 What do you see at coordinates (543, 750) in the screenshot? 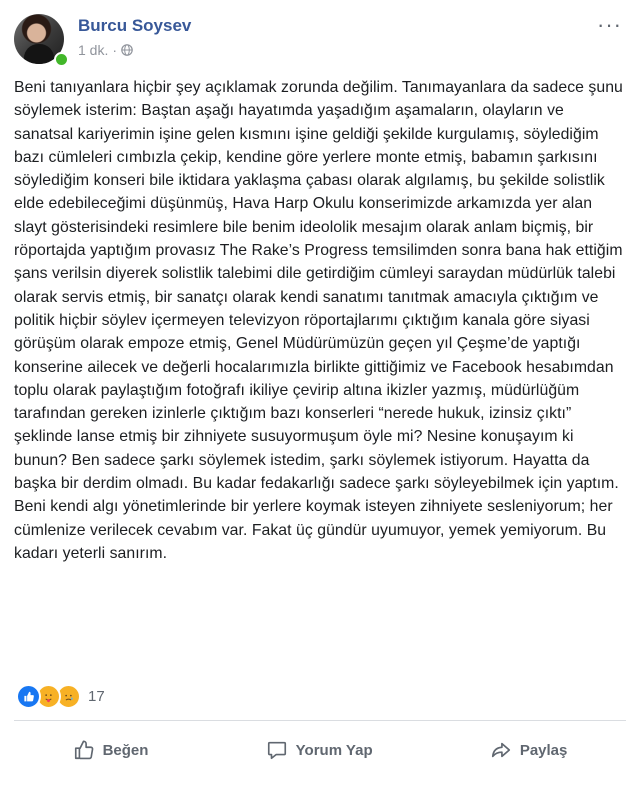
I see `share-button-label: Paylaş` at bounding box center [543, 750].